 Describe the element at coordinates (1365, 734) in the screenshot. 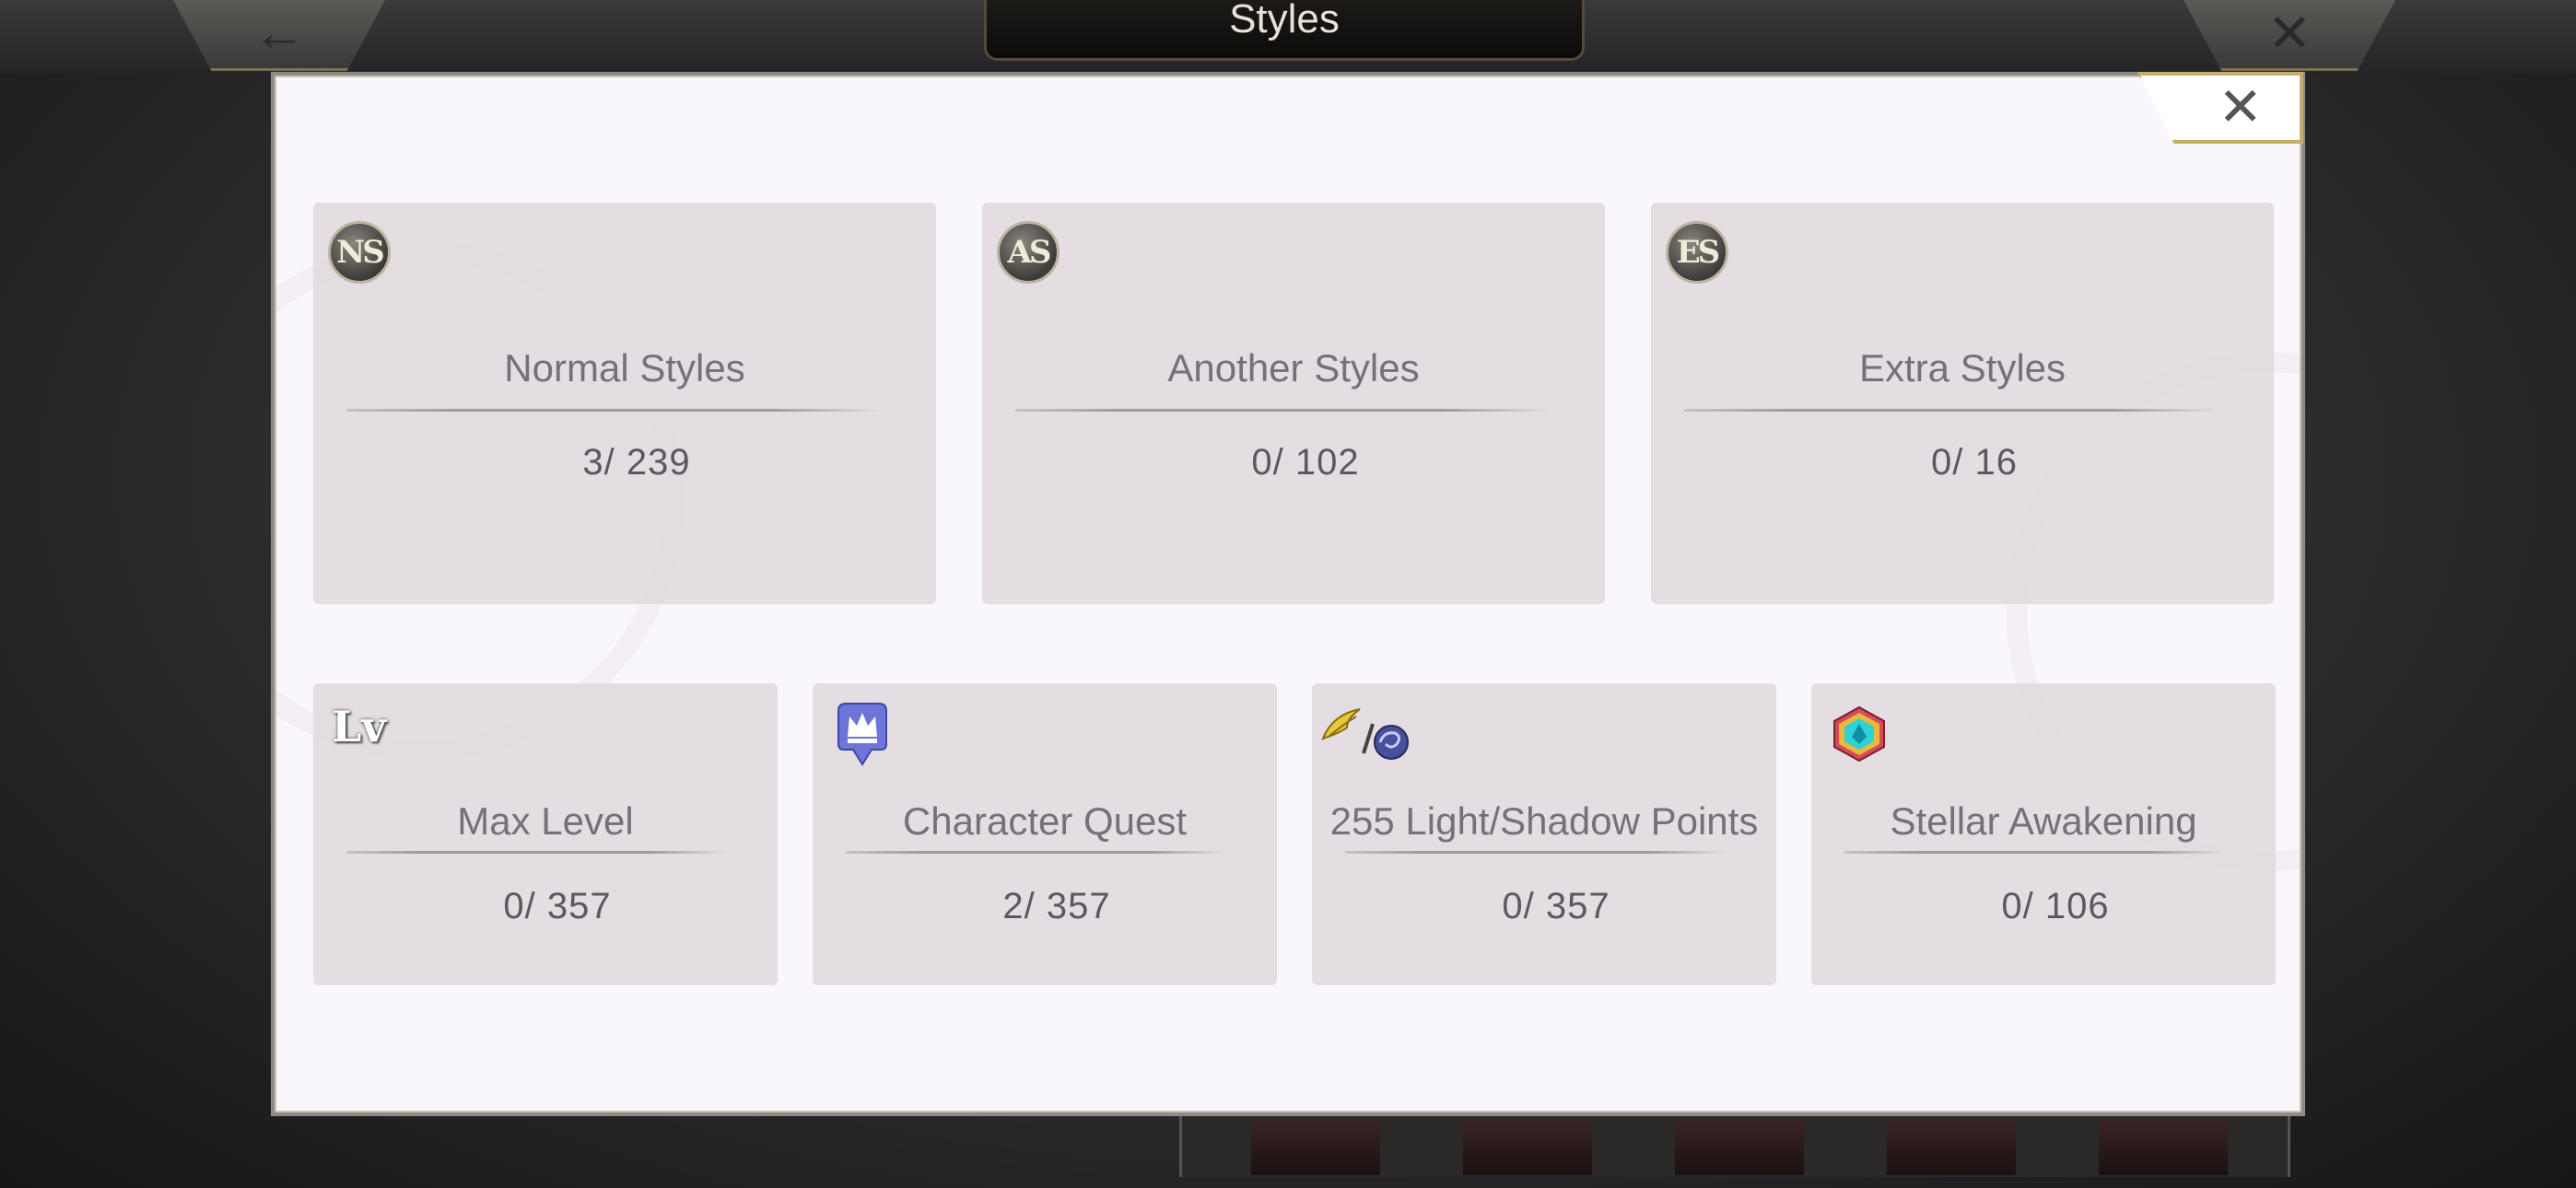

I see `light-shadow-icon` at that location.